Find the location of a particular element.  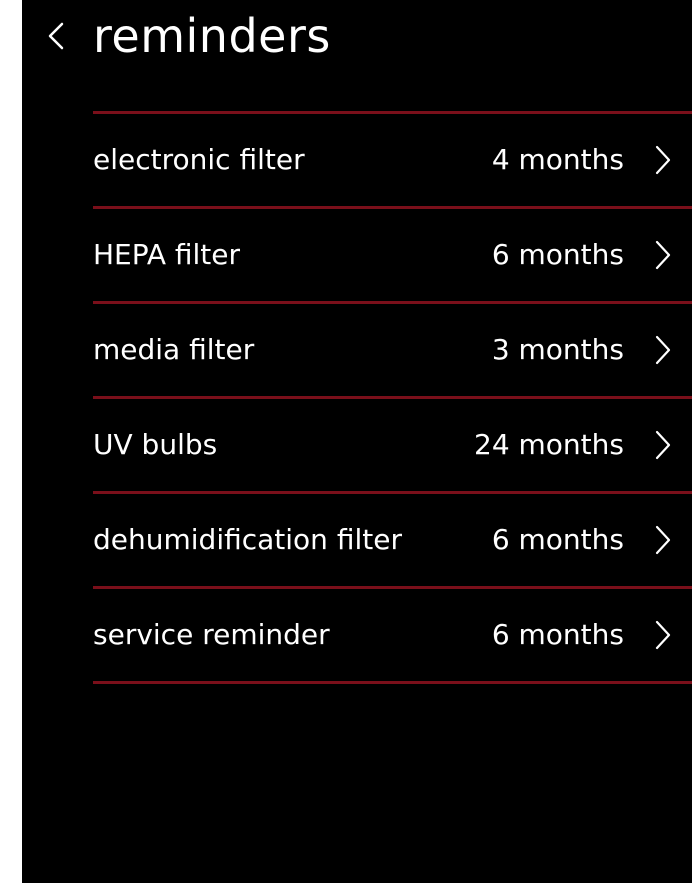

reminder-row-dehumidification-filter: dehumidification filter 6 months is located at coordinates (392, 540).